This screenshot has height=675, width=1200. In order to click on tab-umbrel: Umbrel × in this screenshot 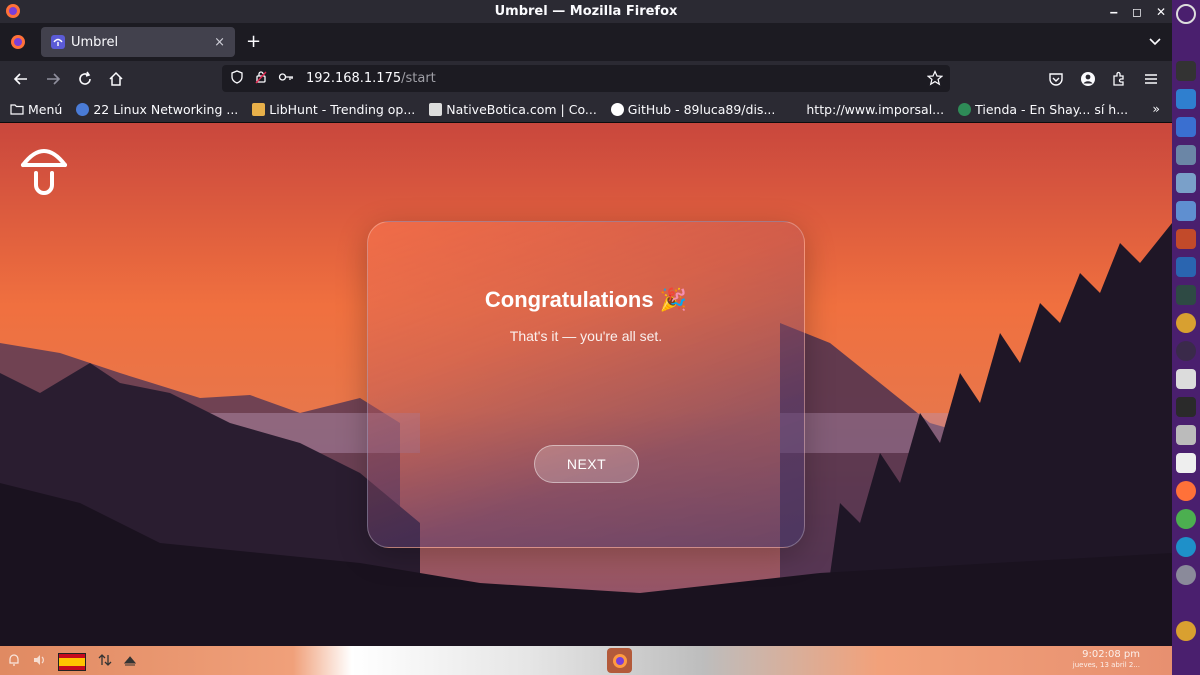, I will do `click(138, 42)`.